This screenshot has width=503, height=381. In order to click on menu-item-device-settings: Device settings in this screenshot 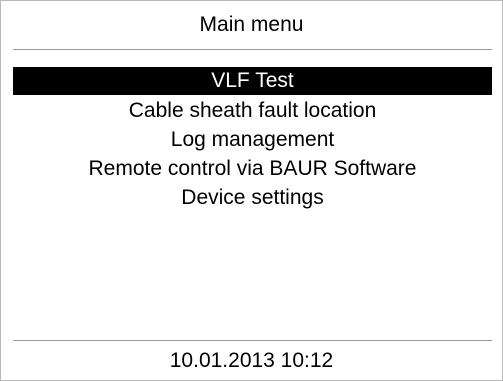, I will do `click(252, 197)`.